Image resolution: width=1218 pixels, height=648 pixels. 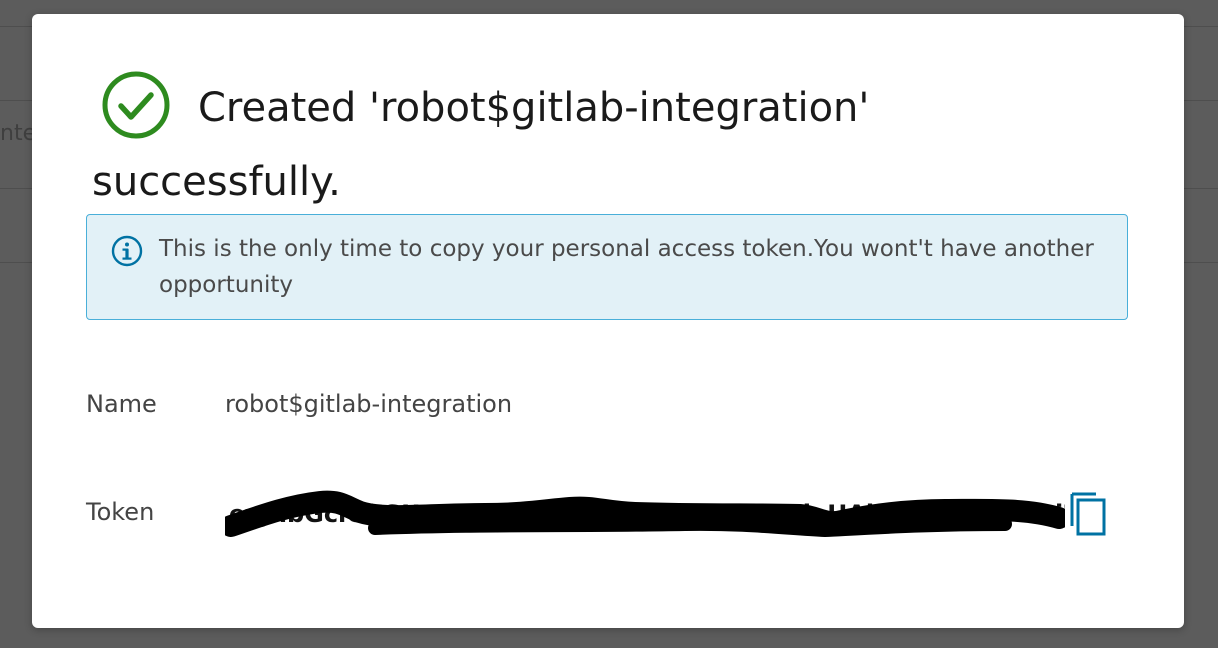 What do you see at coordinates (369, 404) in the screenshot?
I see `name-value: robot$gitlab-integration` at bounding box center [369, 404].